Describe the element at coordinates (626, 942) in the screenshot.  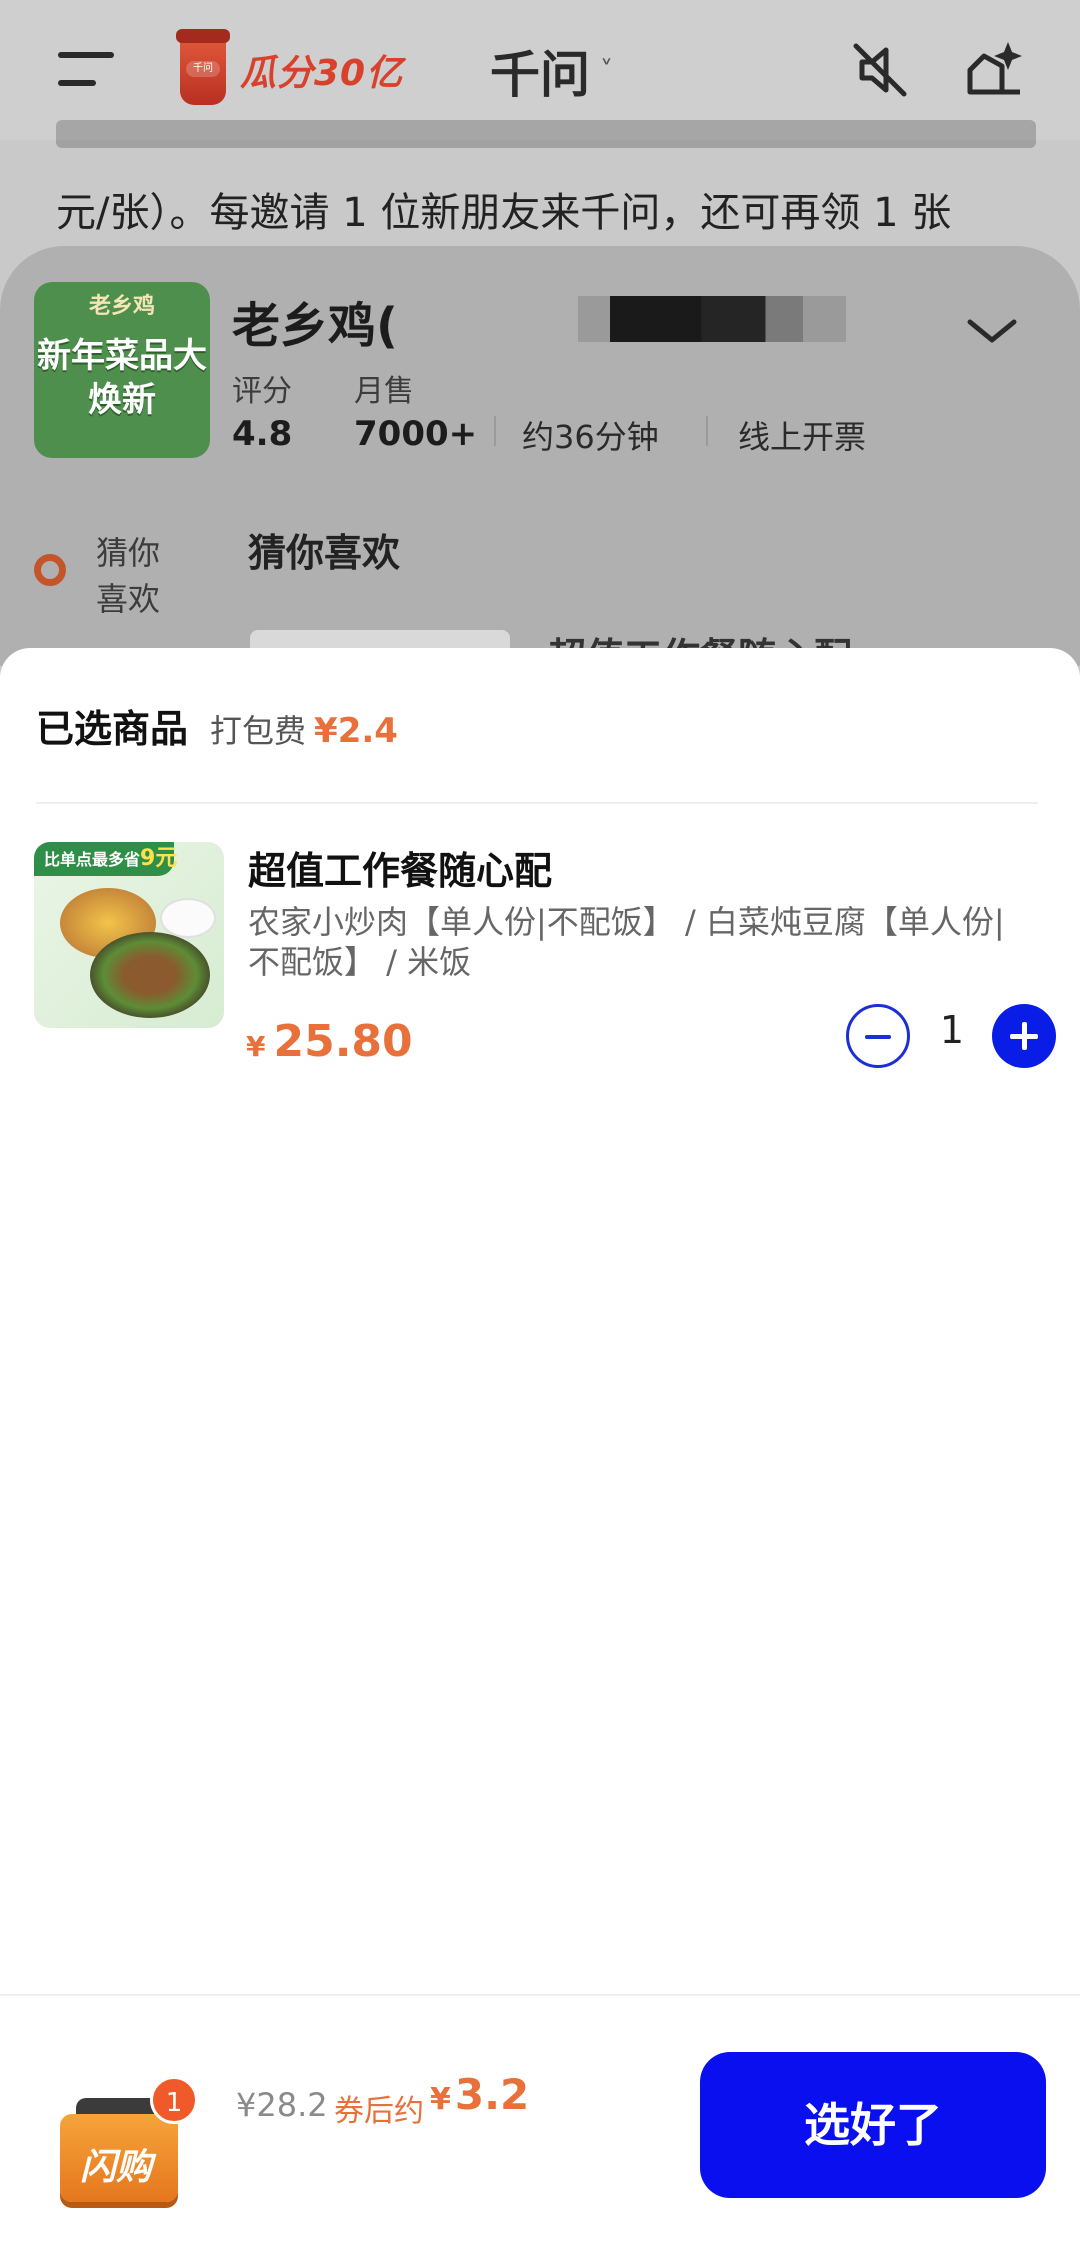
I see `cart-item-description: 农家小炒肉【单人份|不配饭】 / 白菜炖豆腐【单人份|不配饭】 / 米饭` at that location.